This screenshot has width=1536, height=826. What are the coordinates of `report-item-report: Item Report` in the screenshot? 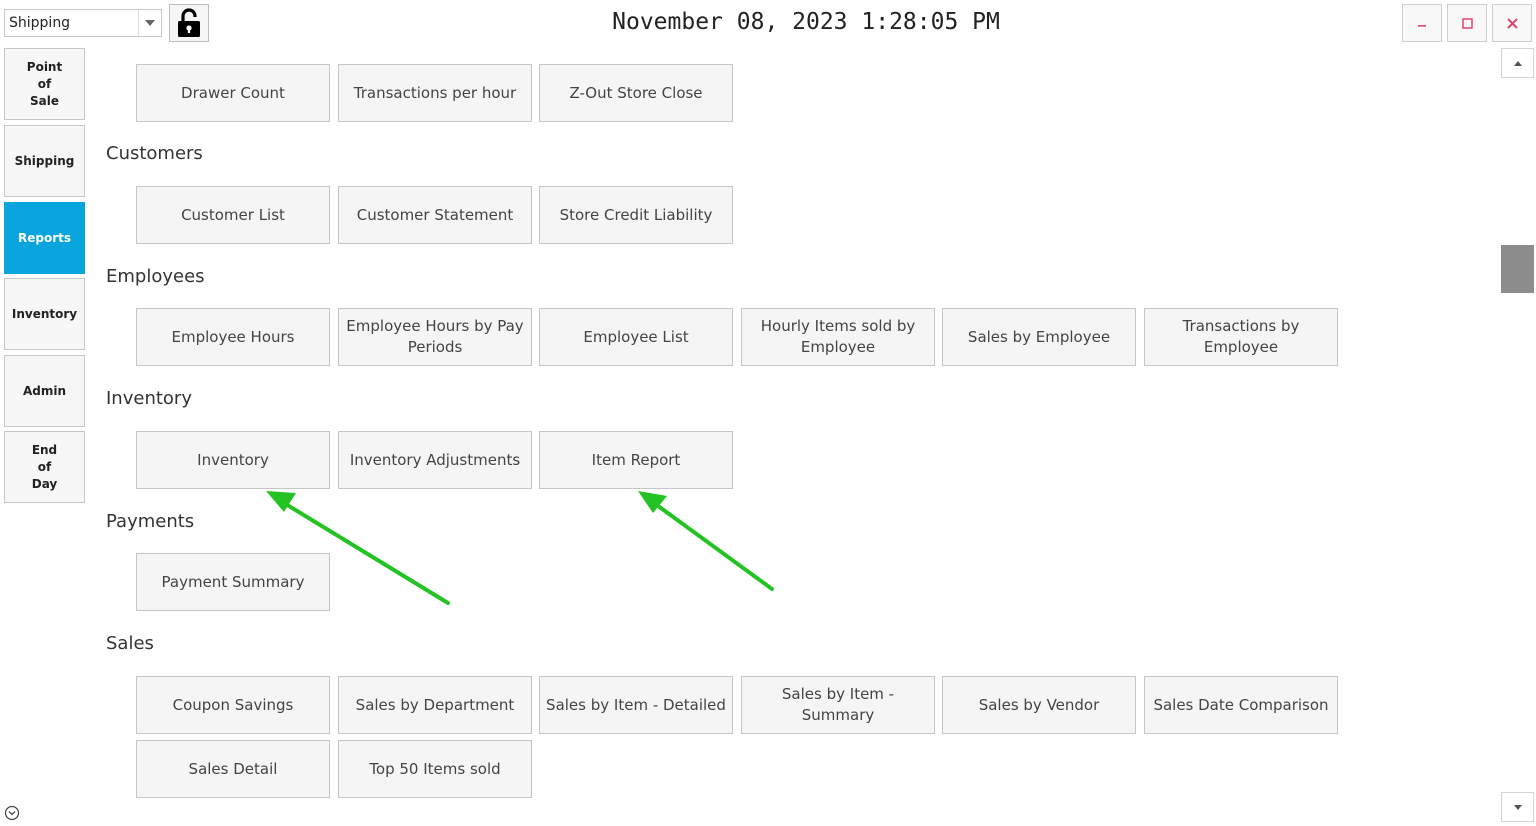 It's located at (636, 460).